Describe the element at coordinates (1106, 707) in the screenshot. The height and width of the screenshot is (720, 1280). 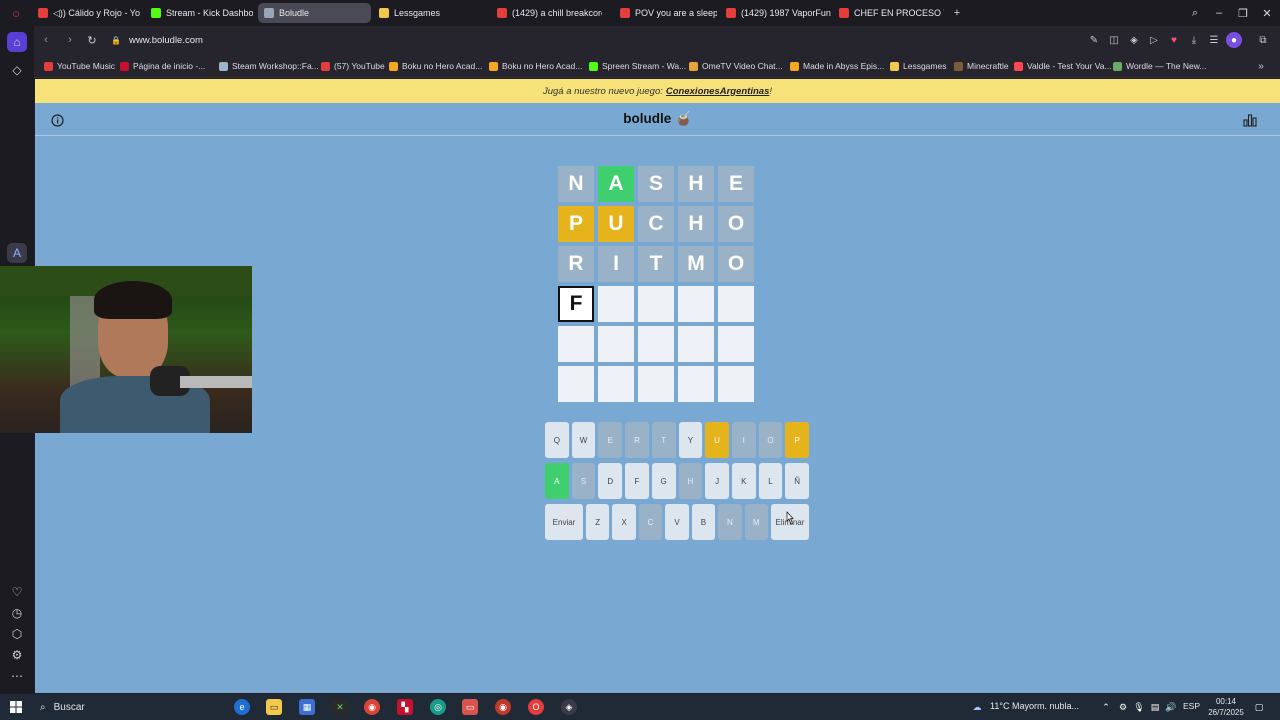
I see `tray-chevron-icon: ⌃` at that location.